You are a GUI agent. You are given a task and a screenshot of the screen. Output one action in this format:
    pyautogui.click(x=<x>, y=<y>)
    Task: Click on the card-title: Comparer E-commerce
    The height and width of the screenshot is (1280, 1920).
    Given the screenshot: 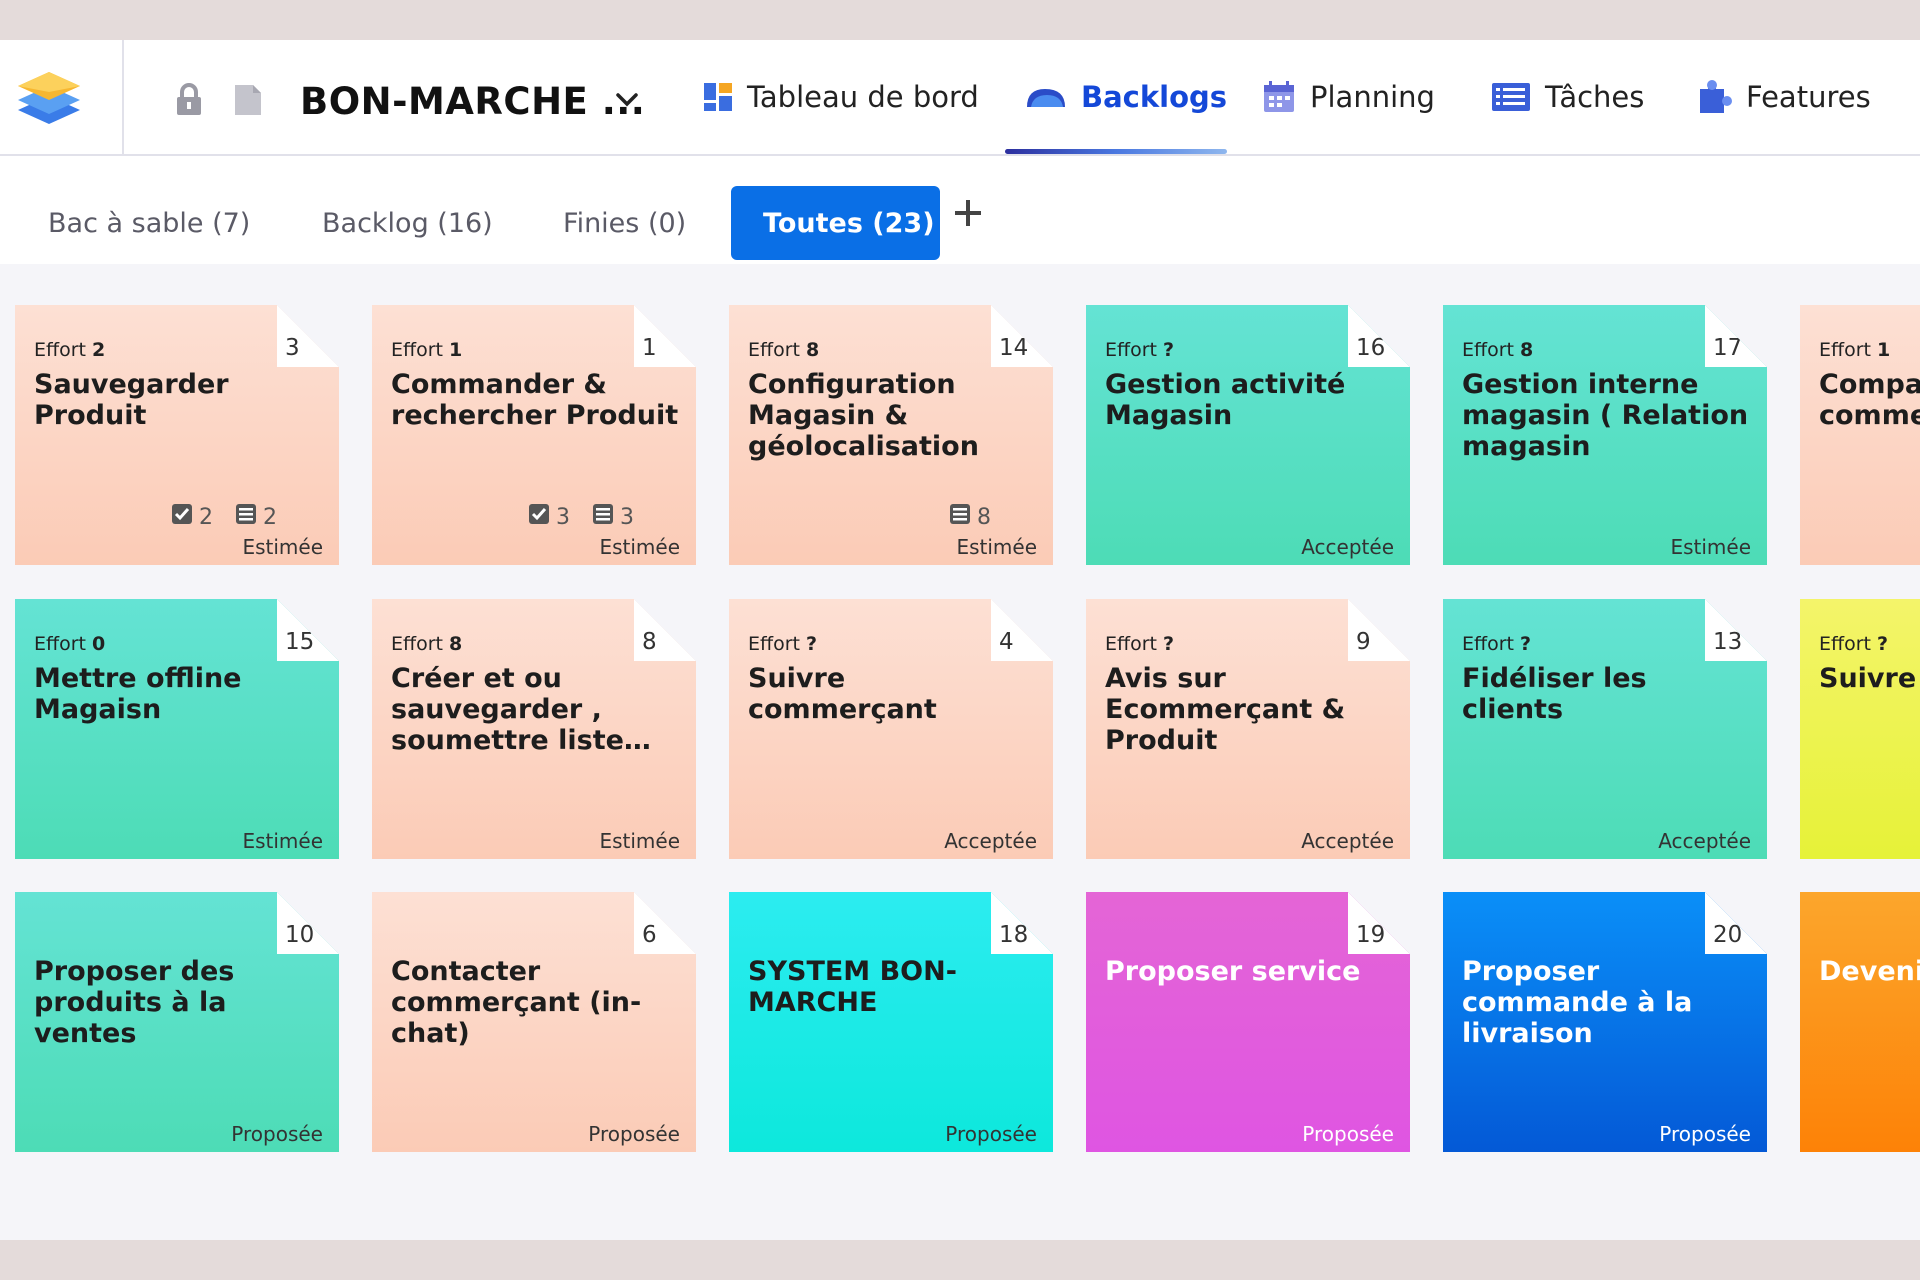 What is the action you would take?
    pyautogui.click(x=1869, y=400)
    